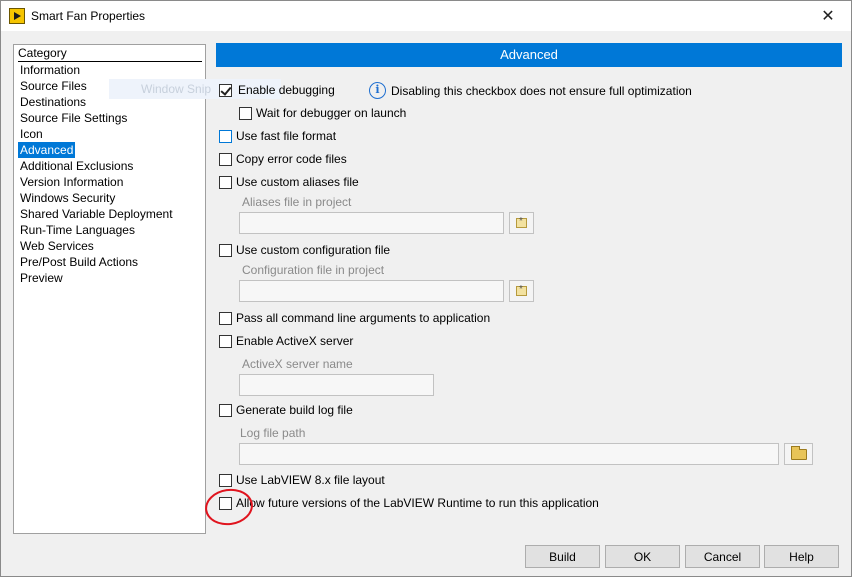 This screenshot has width=852, height=577. I want to click on category-item-version-information: Version Information, so click(71, 182).